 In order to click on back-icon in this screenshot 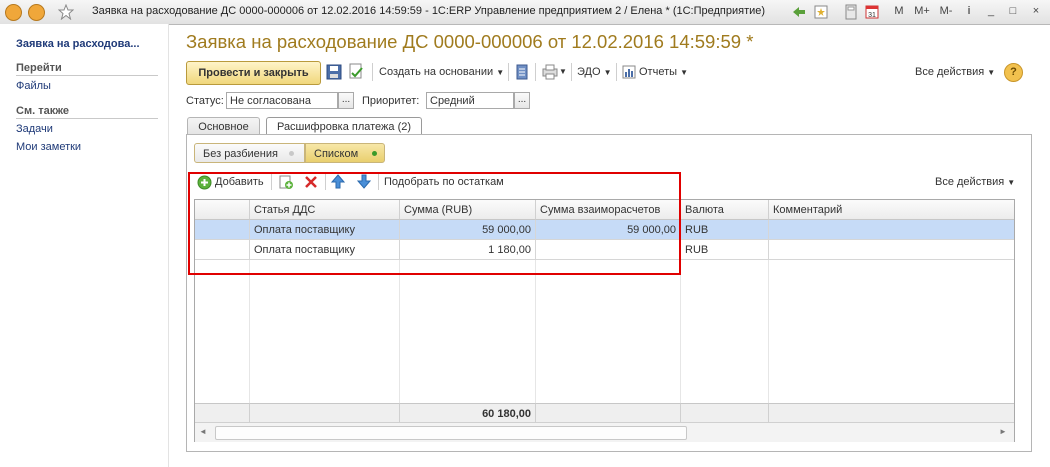, I will do `click(799, 12)`.